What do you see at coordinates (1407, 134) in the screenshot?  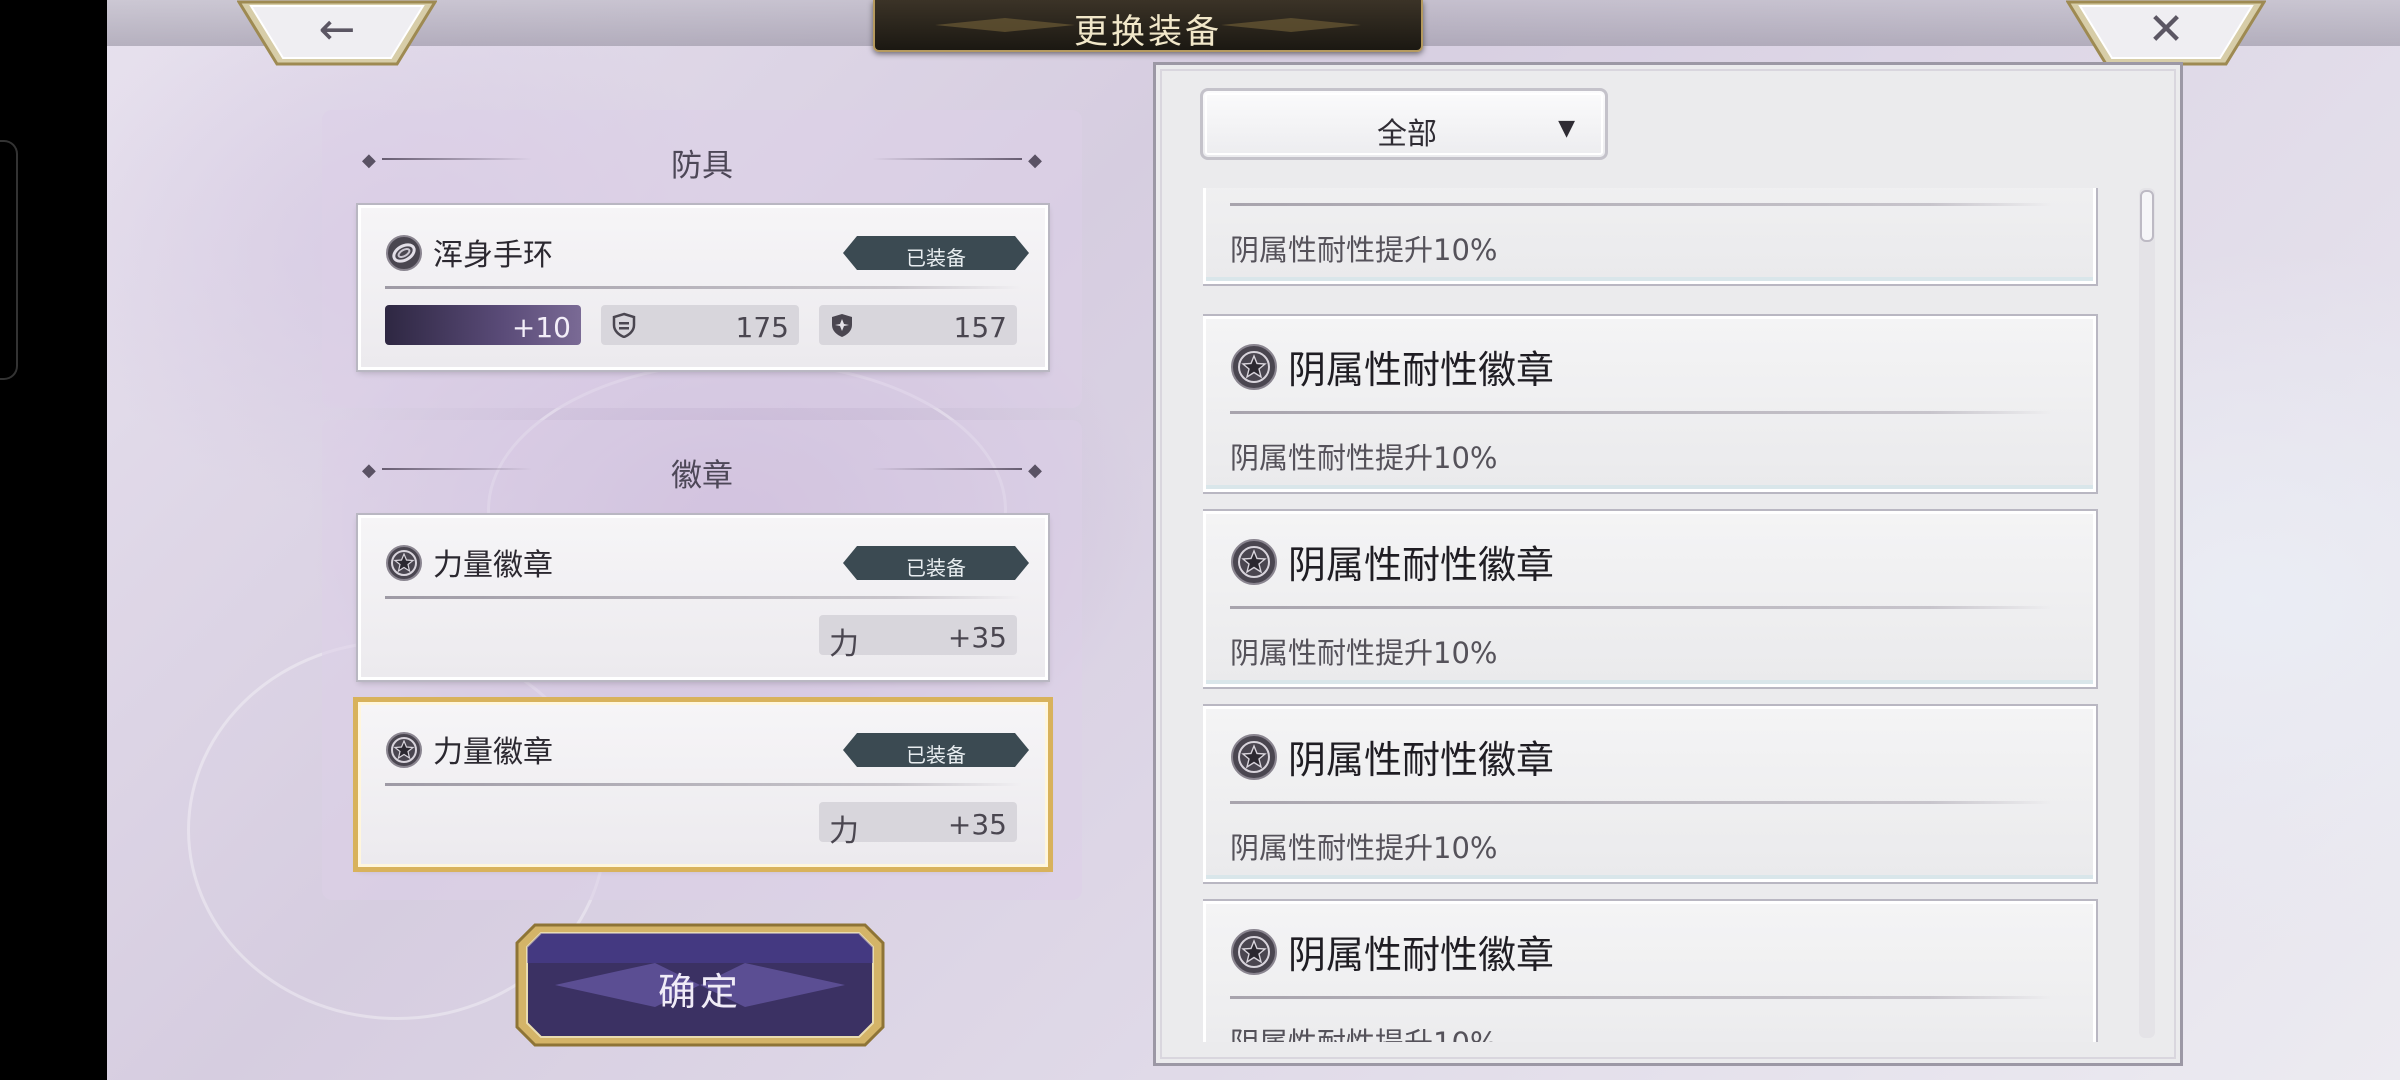 I see `filter-selected-value: 全部` at bounding box center [1407, 134].